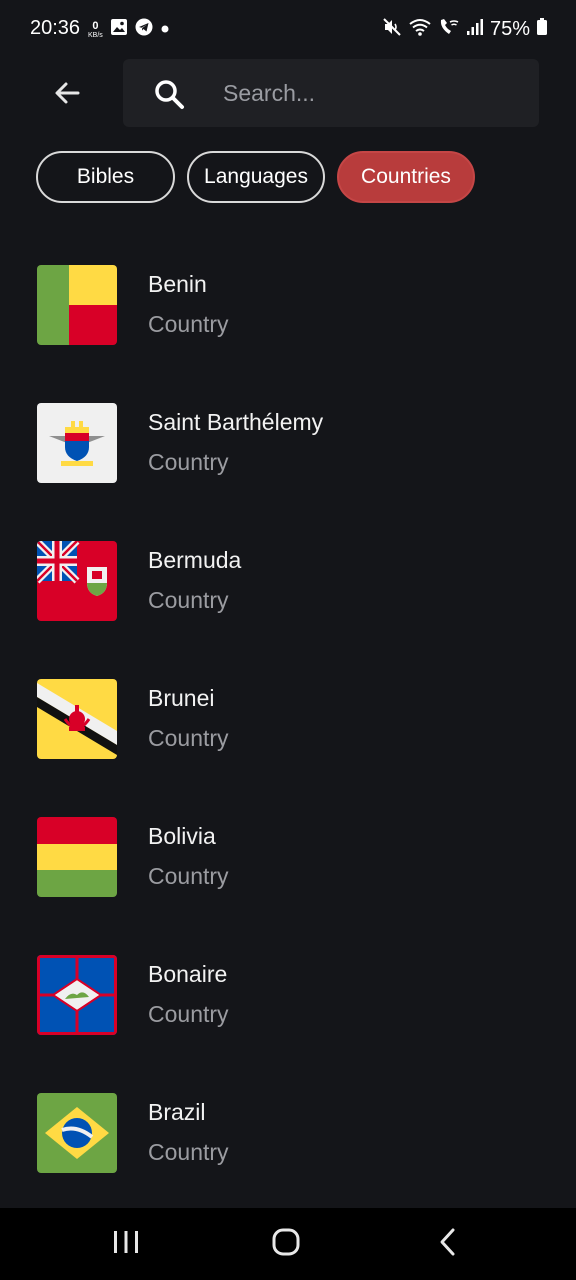  I want to click on list-item: Bermuda Country, so click(288, 610).